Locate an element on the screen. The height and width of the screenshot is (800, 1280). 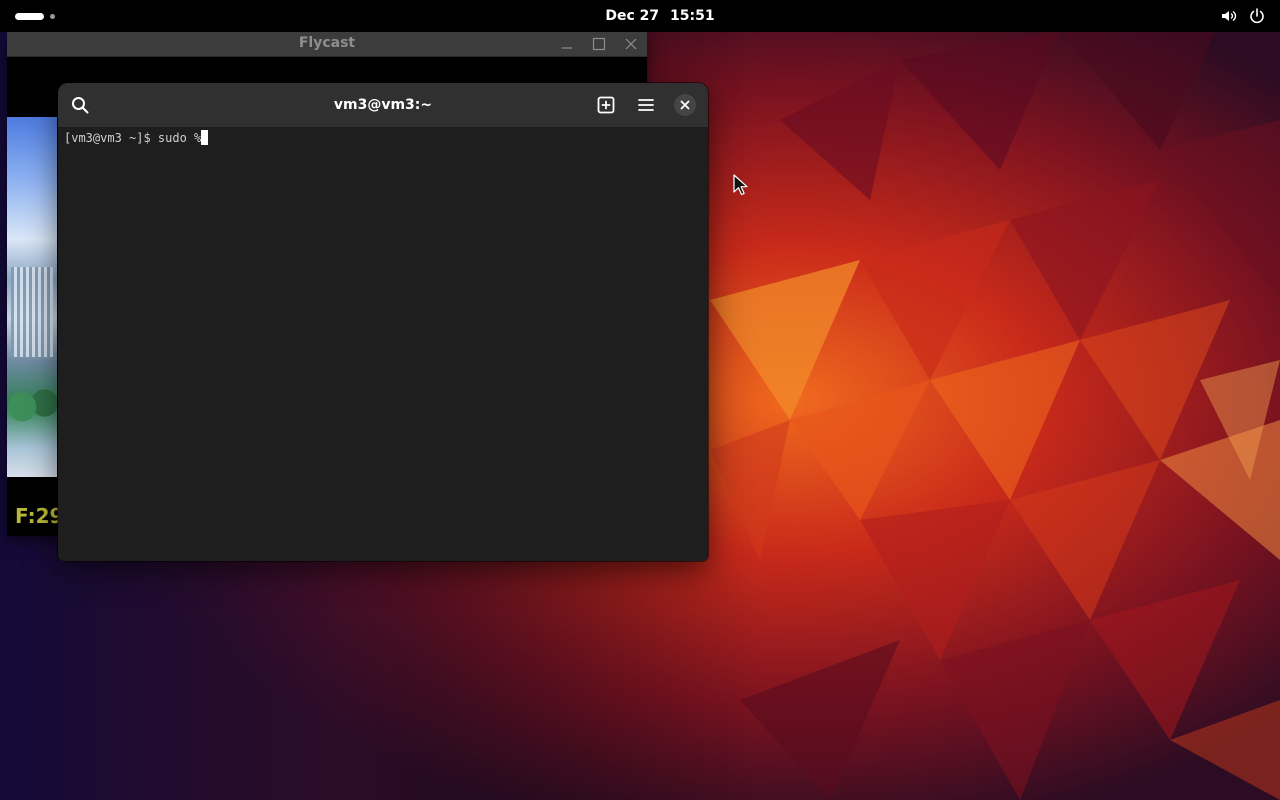
workspace-dot-icon is located at coordinates (52, 16).